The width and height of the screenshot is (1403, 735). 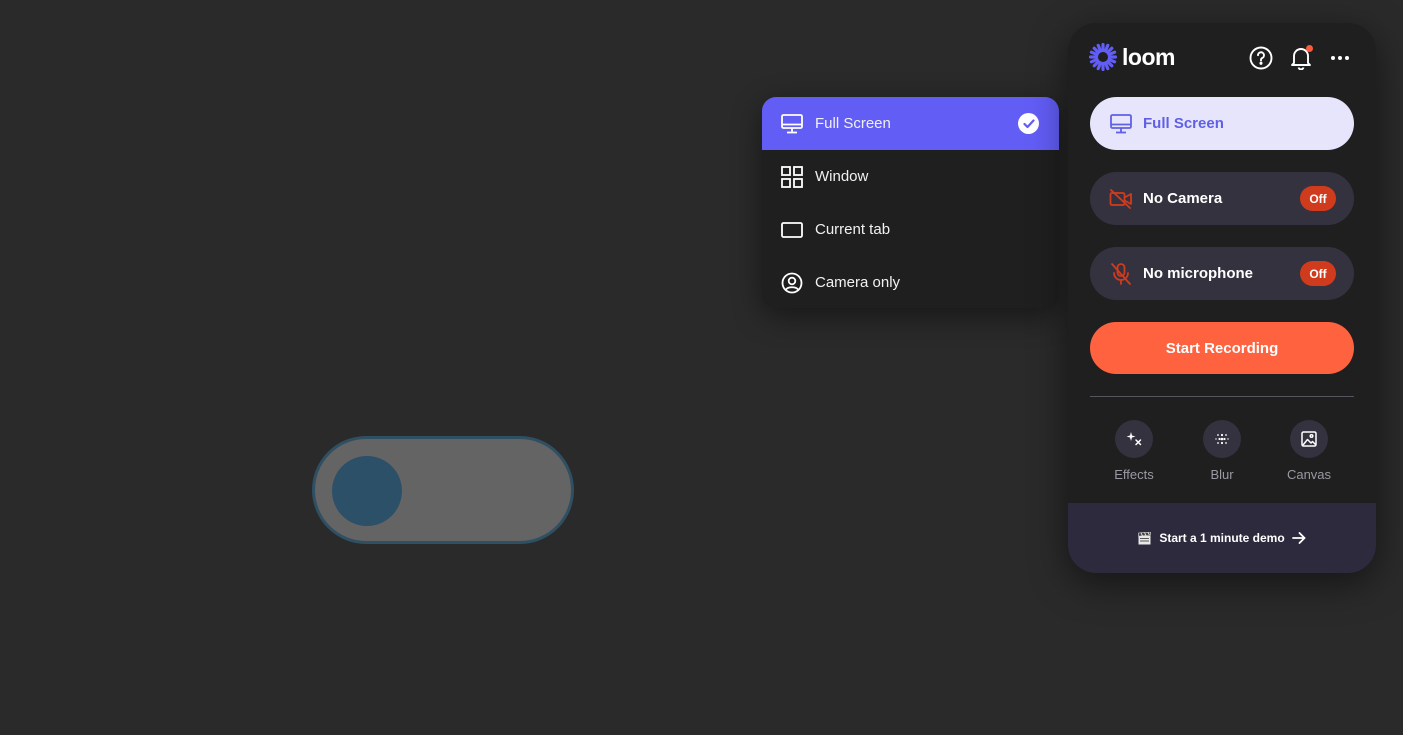 I want to click on capture-mode-button: Full Screen, so click(x=1222, y=123).